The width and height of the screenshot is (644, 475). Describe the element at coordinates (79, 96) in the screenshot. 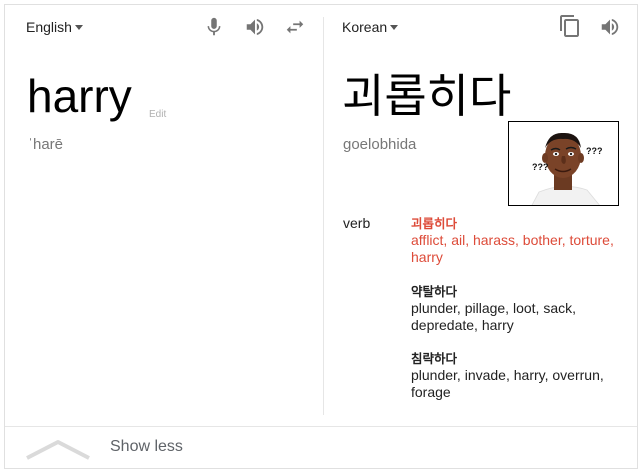

I see `source-word: harry` at that location.